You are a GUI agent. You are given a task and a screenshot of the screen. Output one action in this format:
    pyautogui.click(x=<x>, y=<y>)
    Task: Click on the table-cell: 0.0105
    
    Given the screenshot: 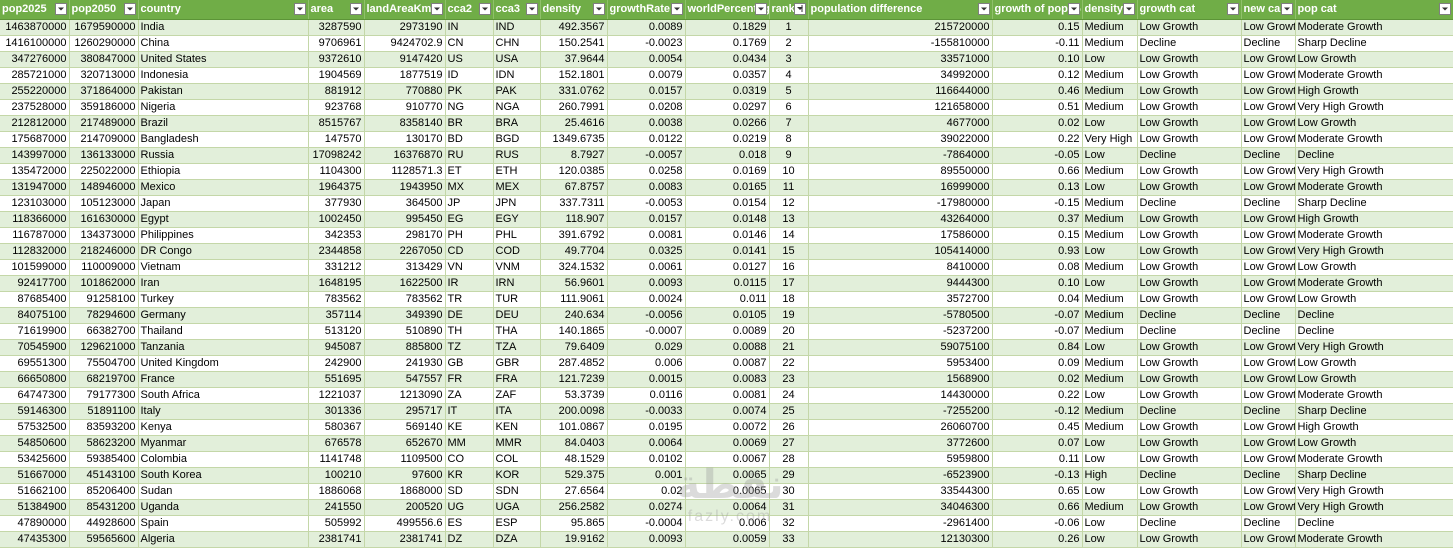 What is the action you would take?
    pyautogui.click(x=727, y=315)
    